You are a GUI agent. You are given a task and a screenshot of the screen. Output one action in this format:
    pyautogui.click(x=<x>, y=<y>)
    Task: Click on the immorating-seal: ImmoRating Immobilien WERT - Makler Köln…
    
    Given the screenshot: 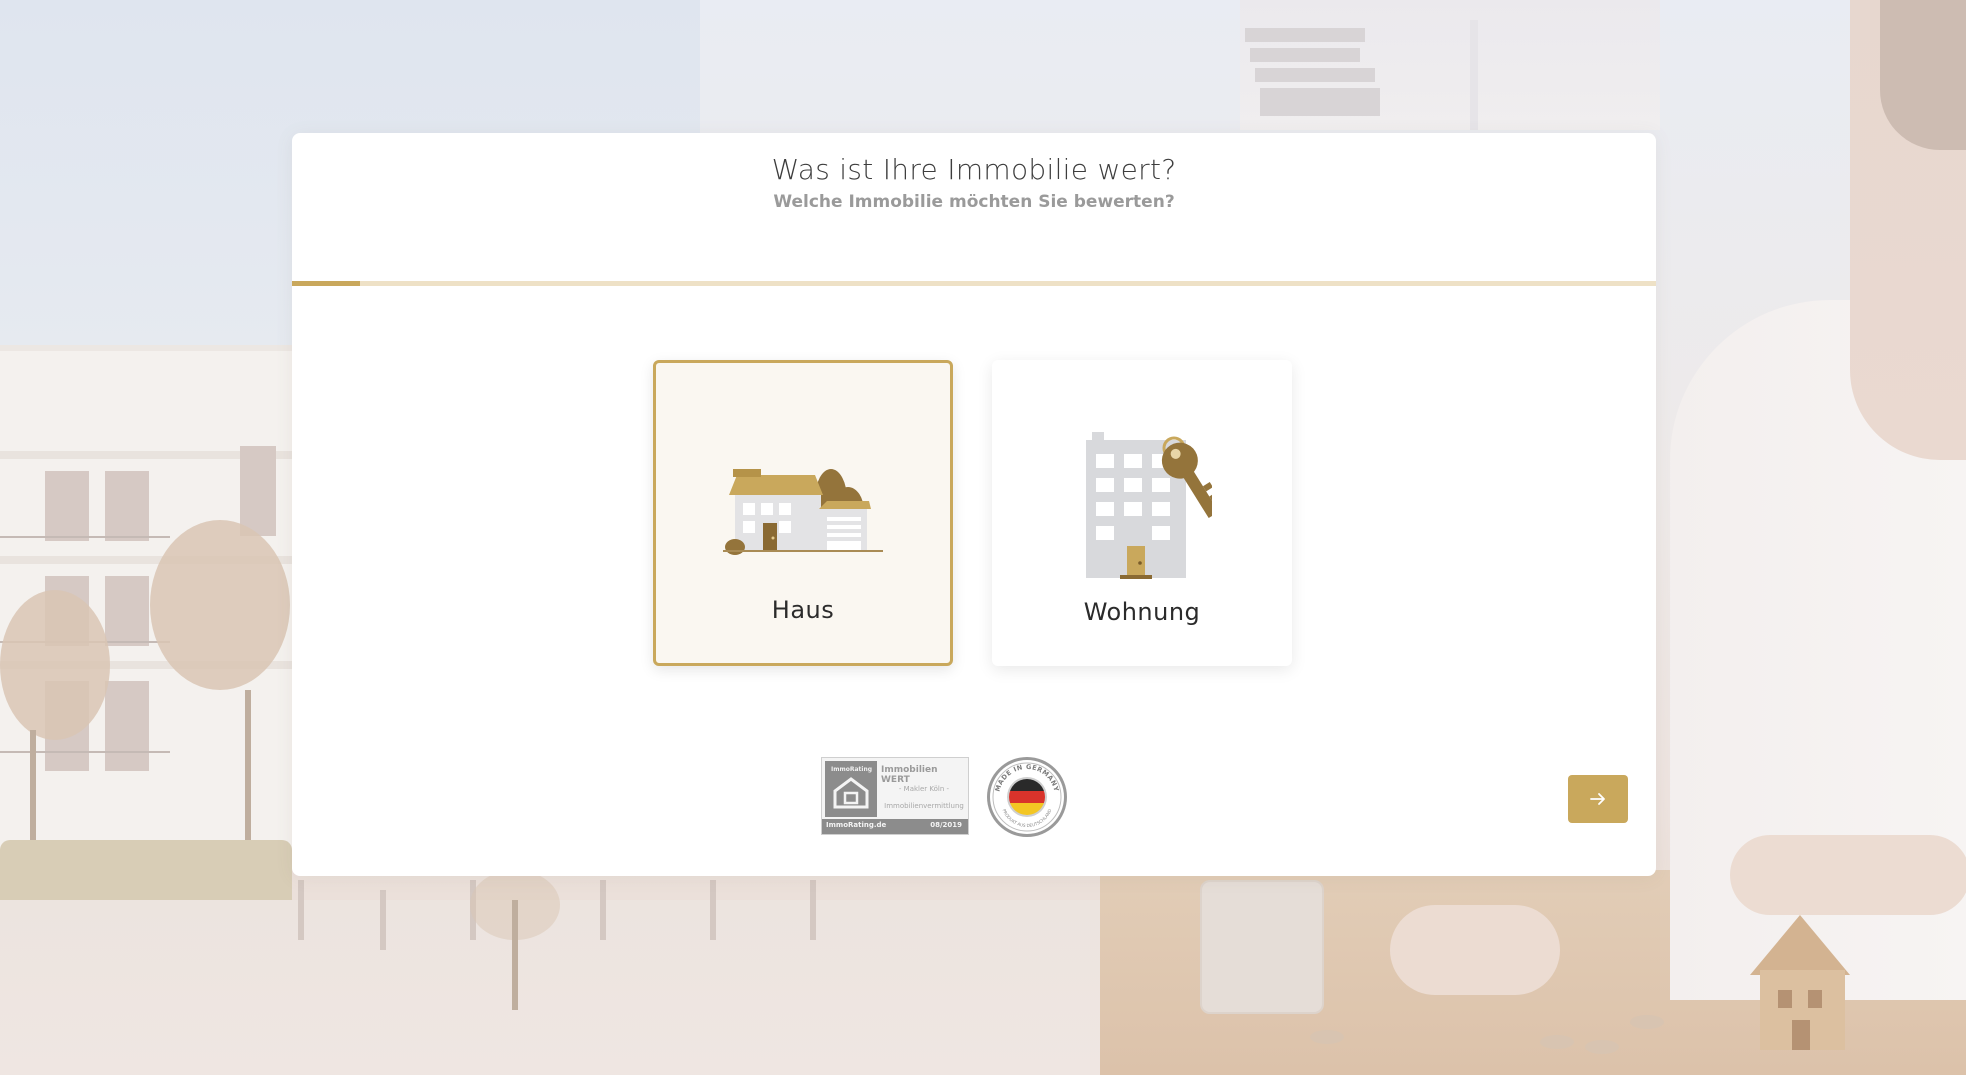 What is the action you would take?
    pyautogui.click(x=895, y=796)
    